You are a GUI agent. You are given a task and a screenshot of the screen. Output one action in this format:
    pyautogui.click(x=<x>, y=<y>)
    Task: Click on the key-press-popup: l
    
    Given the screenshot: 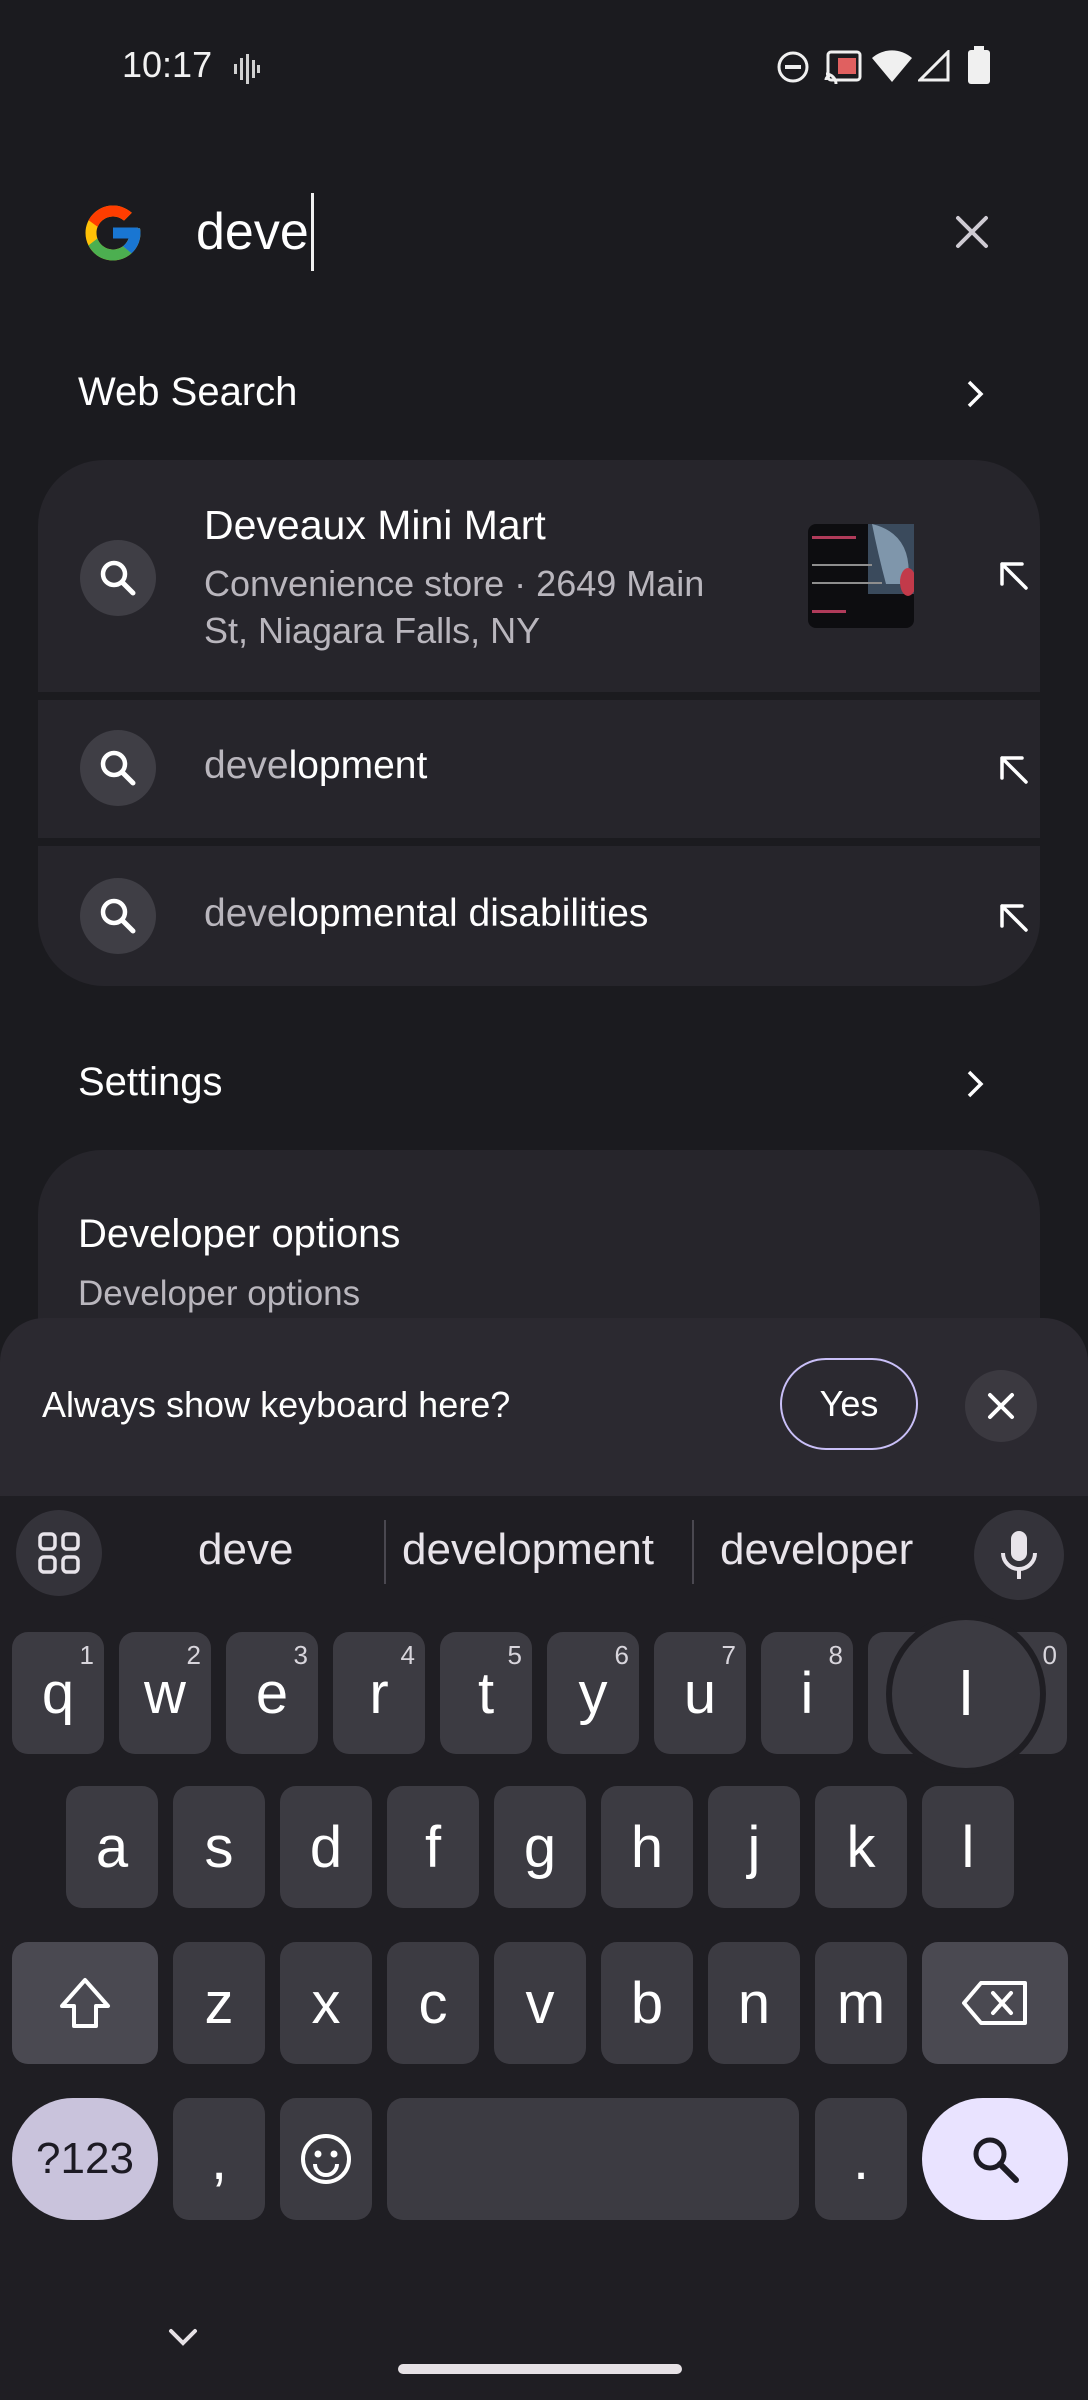 What is the action you would take?
    pyautogui.click(x=966, y=1694)
    